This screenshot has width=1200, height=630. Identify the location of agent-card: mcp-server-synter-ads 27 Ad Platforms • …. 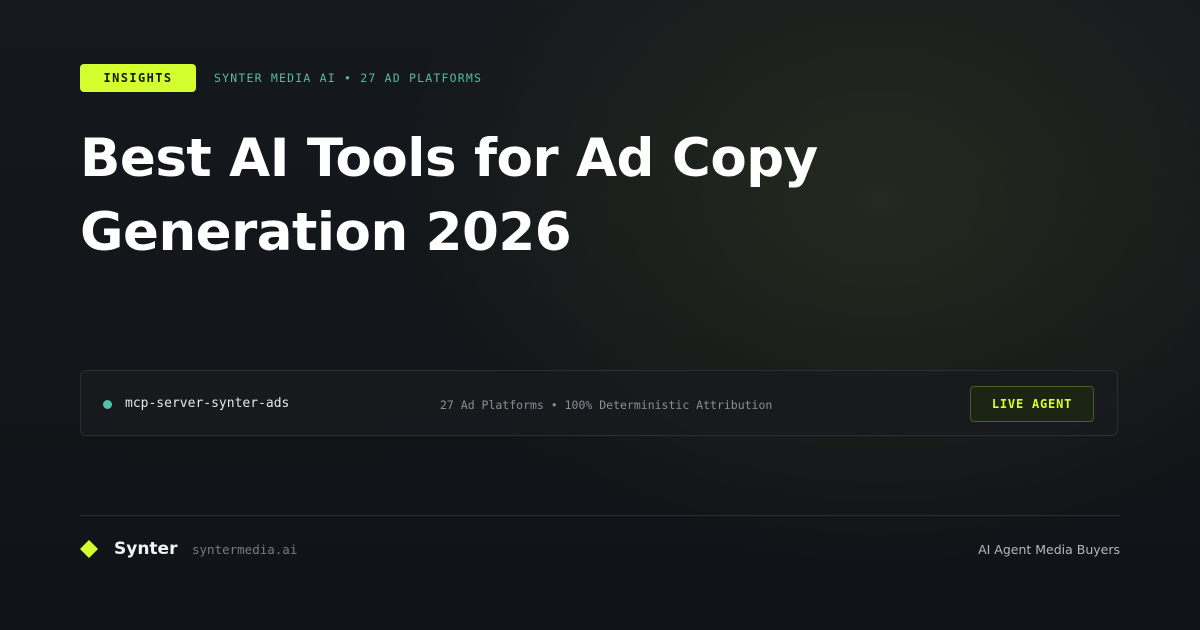
(599, 403).